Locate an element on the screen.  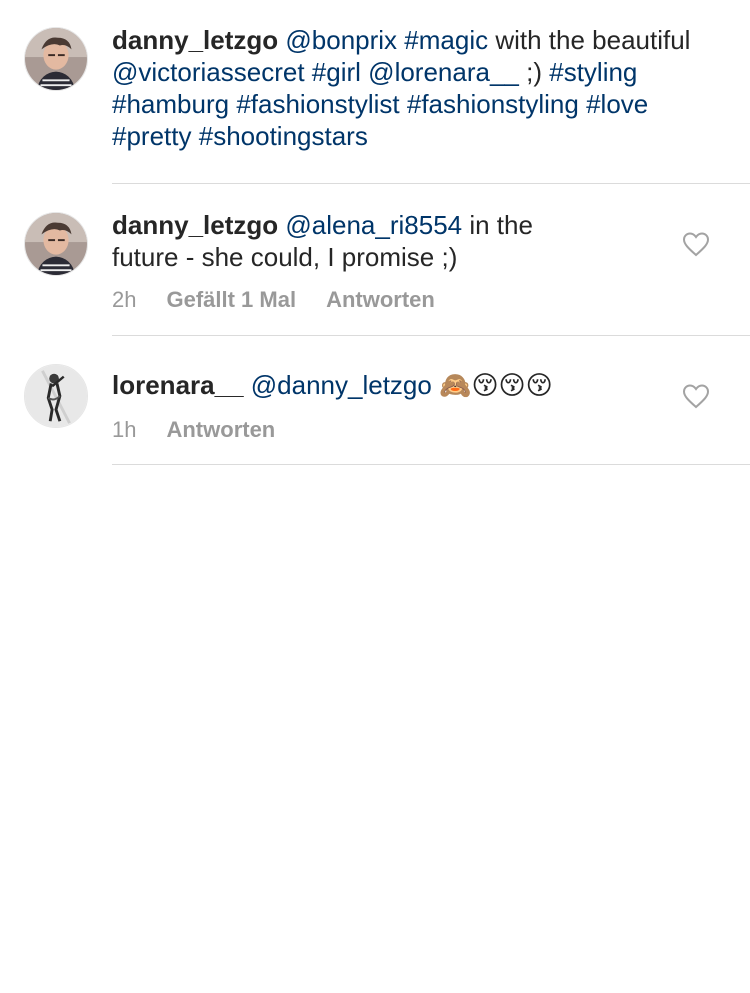
hashtag-link: #styling is located at coordinates (593, 72).